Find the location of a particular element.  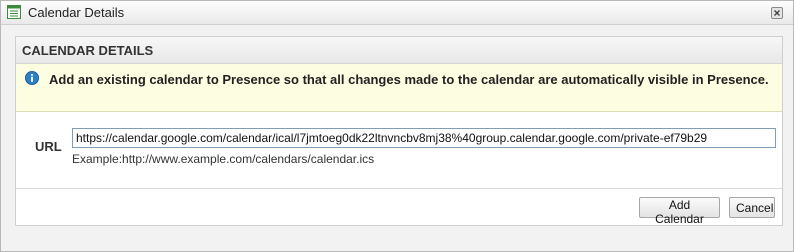

dialog-titlebar: Calendar Details is located at coordinates (397, 13).